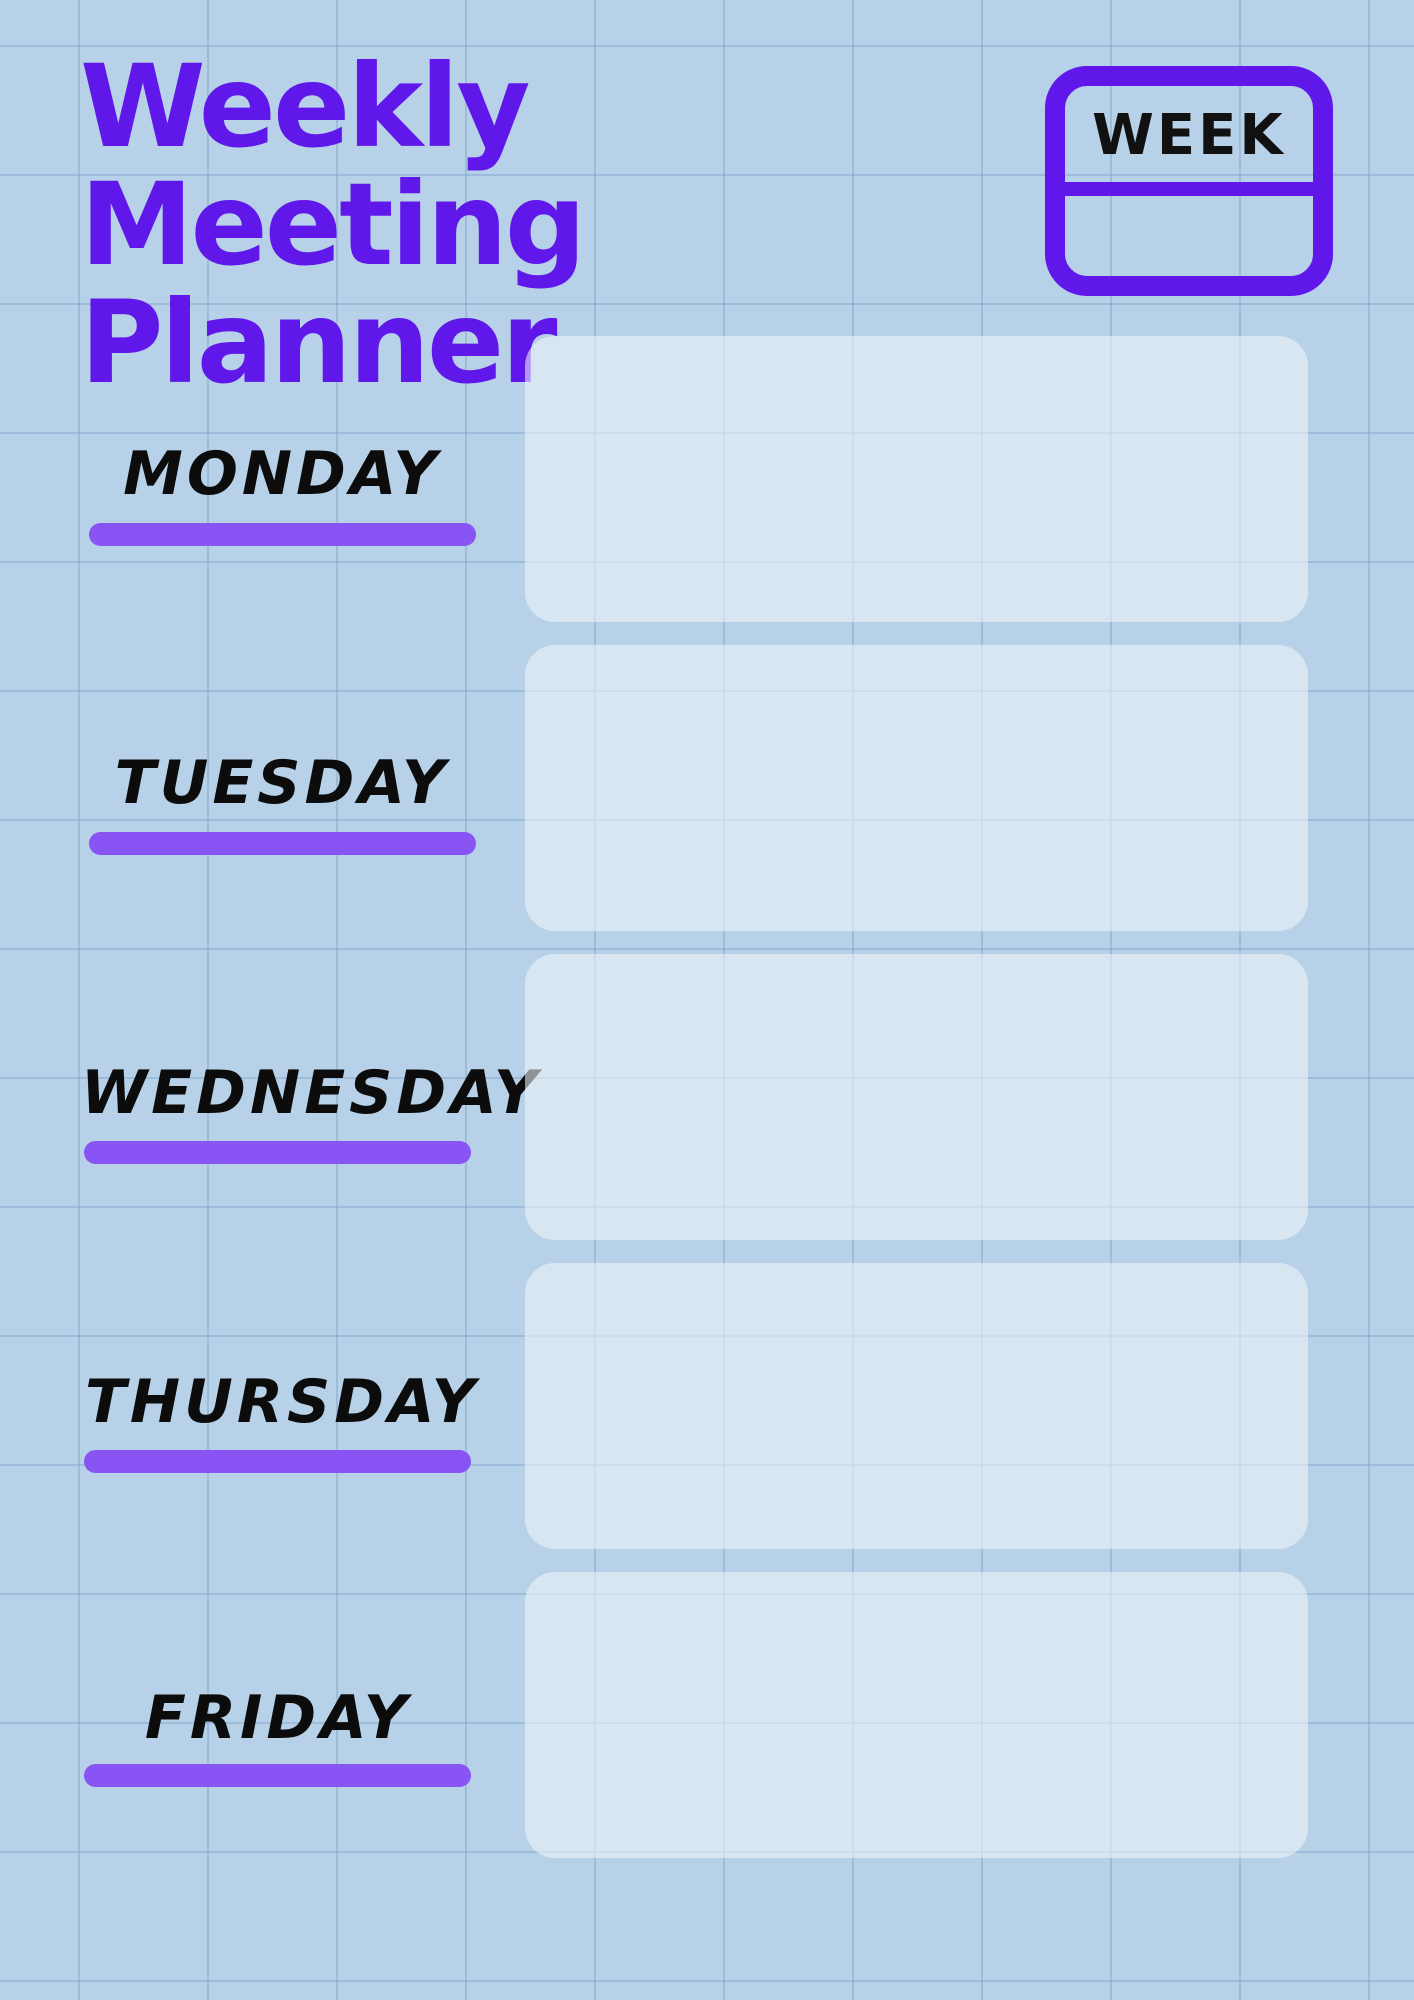 This screenshot has height=2000, width=1414. I want to click on notes-box-monday, so click(916, 479).